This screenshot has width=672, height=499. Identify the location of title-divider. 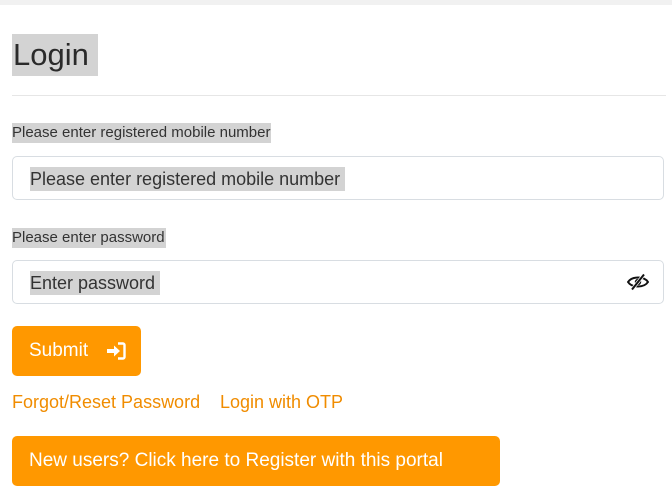
(339, 95).